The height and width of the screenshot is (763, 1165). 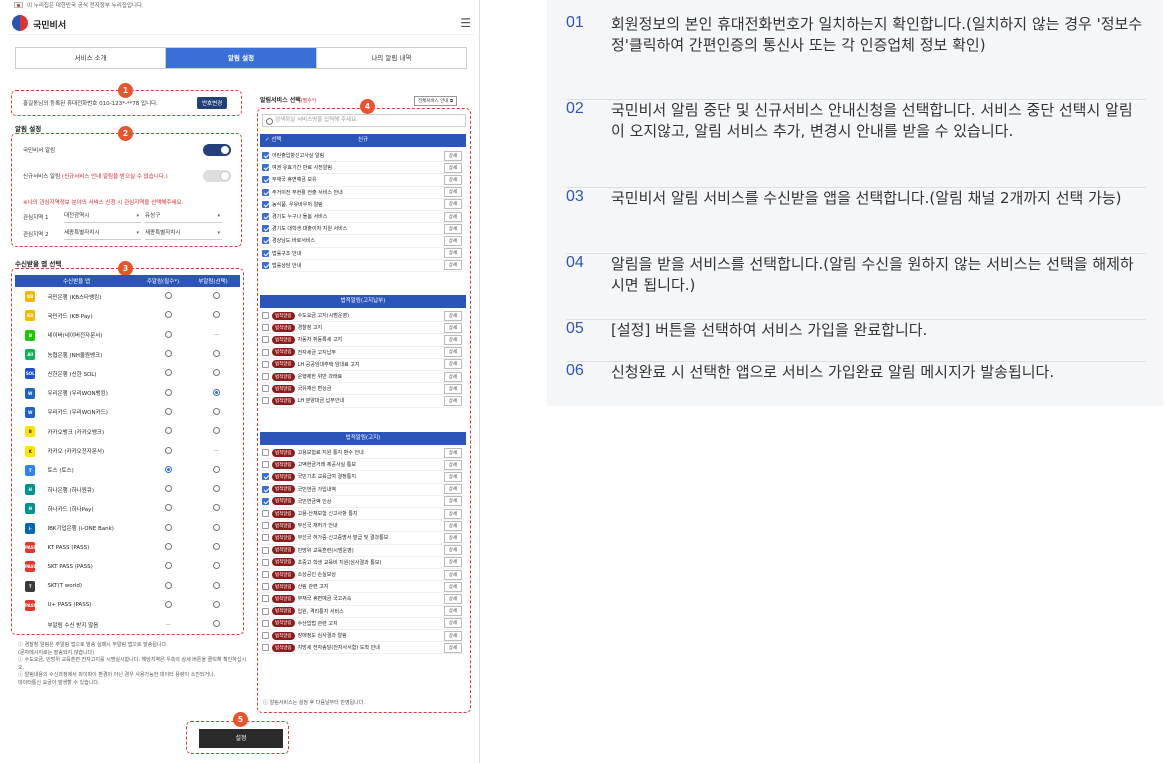 I want to click on service-row: 법적알림 장애정도 심사결과 알림 상세, so click(x=363, y=636).